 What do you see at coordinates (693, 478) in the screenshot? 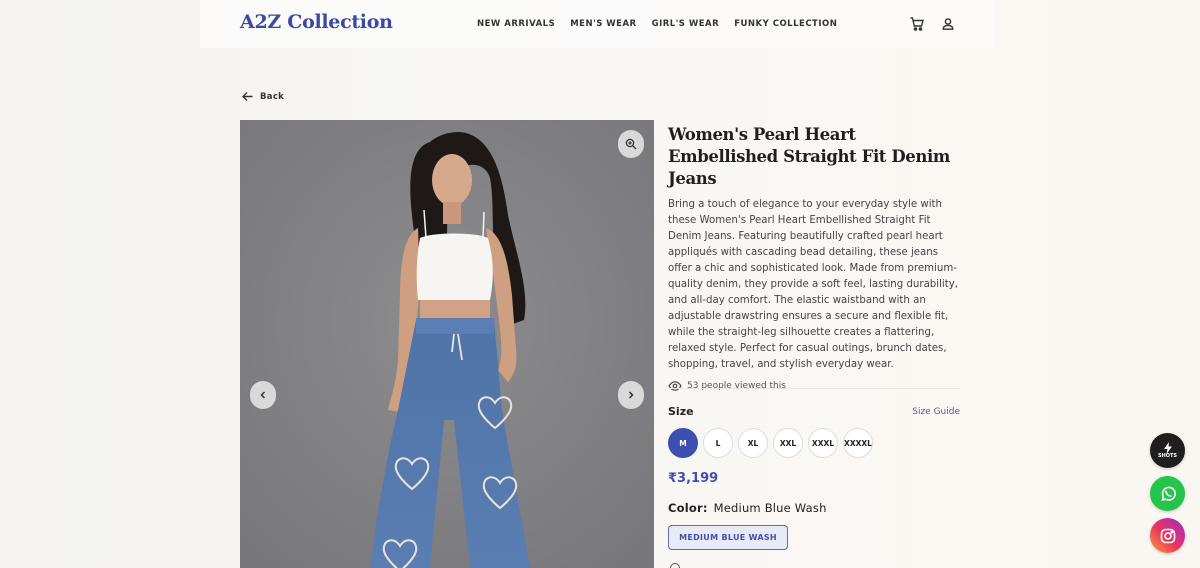
I see `product-price: ₹3,199` at bounding box center [693, 478].